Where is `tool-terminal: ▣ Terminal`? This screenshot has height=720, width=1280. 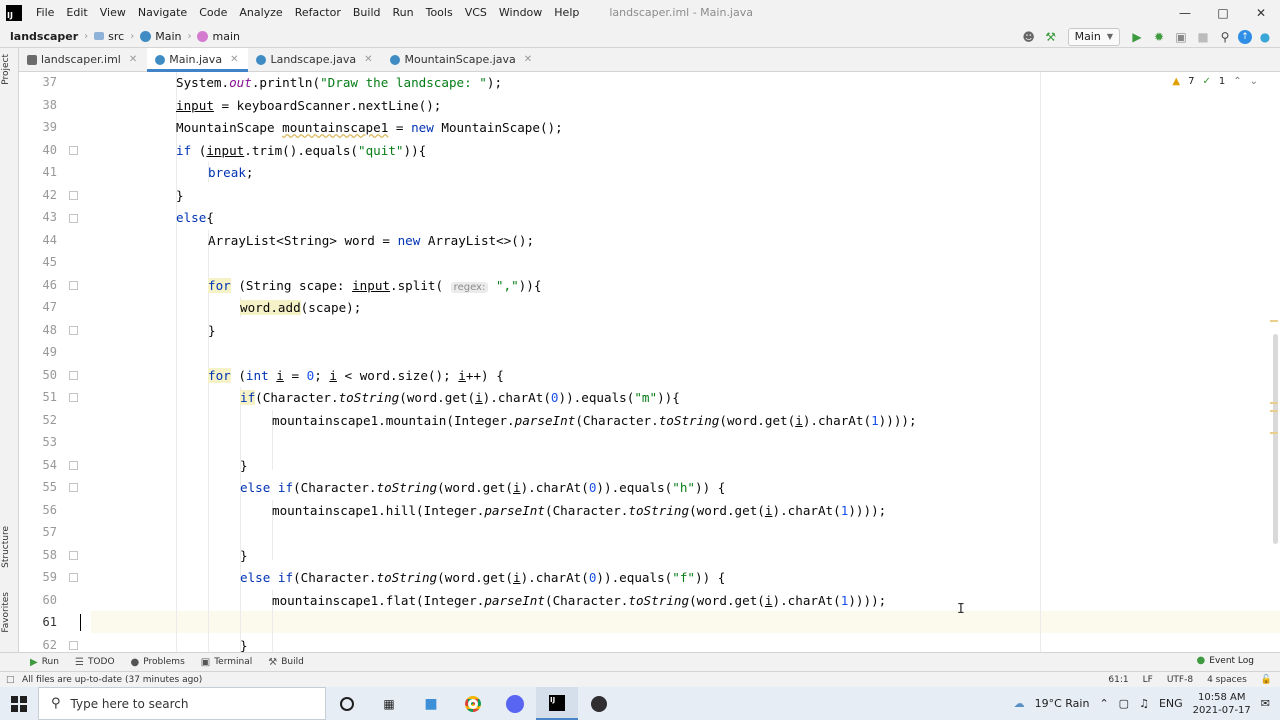
tool-terminal: ▣ Terminal is located at coordinates (227, 662).